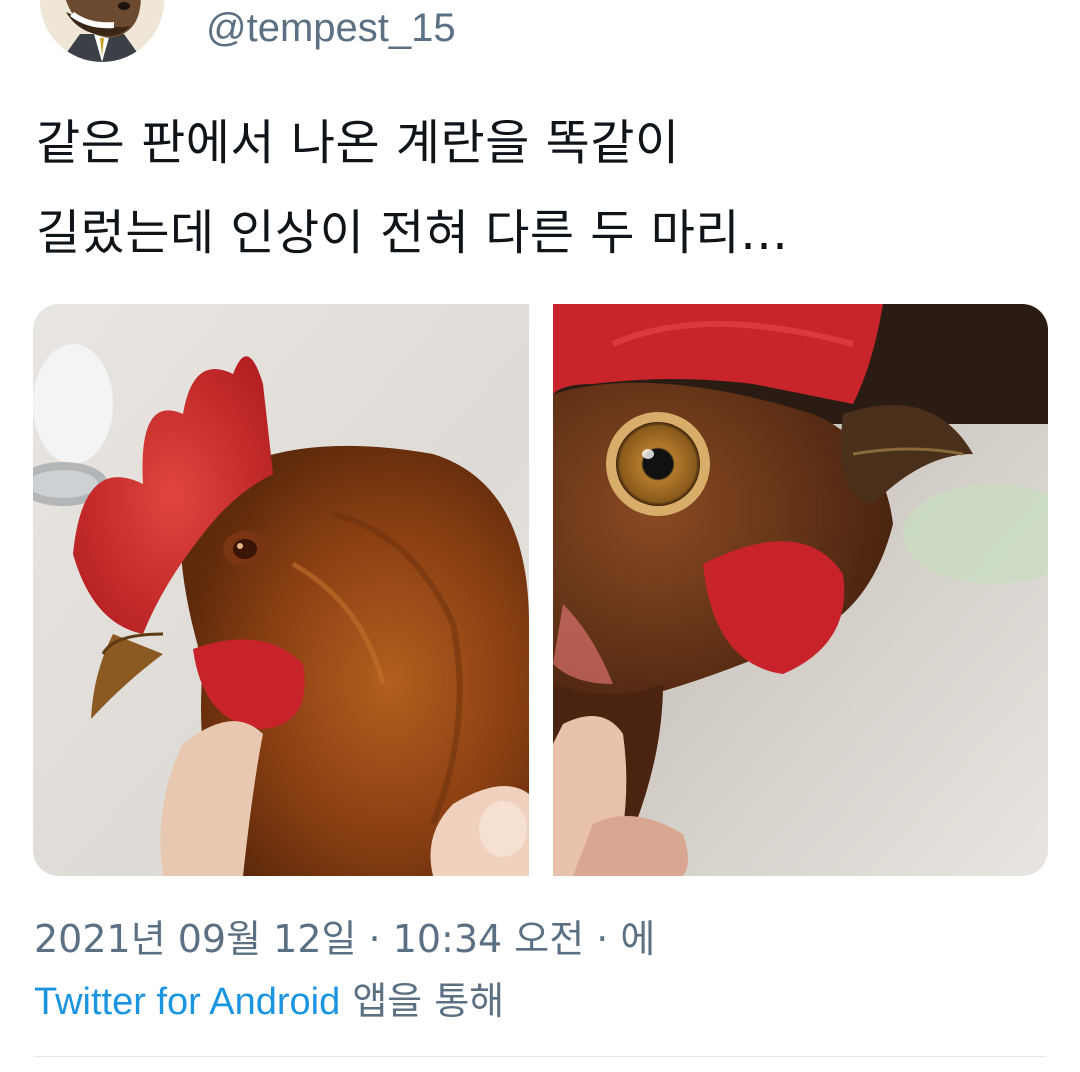 Image resolution: width=1080 pixels, height=1072 pixels. I want to click on horse-mask-avatar-icon, so click(102, 31).